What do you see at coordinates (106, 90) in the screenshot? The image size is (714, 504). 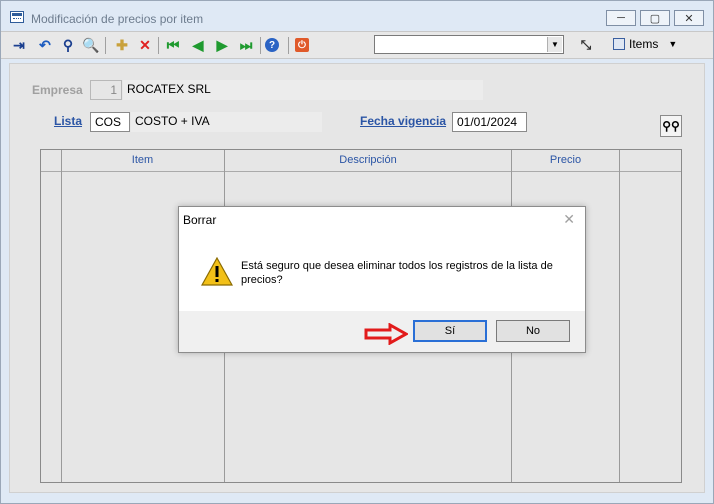 I see `empresa-code-field: 1` at bounding box center [106, 90].